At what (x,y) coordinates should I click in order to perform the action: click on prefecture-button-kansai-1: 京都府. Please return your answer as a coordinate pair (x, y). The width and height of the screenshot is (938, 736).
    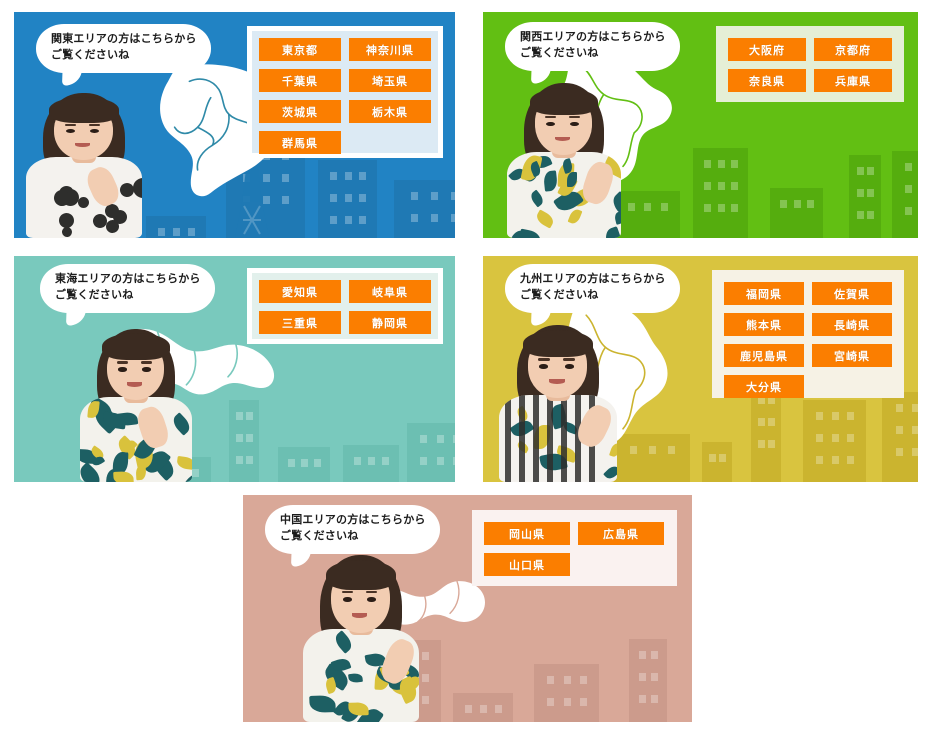
    Looking at the image, I should click on (853, 49).